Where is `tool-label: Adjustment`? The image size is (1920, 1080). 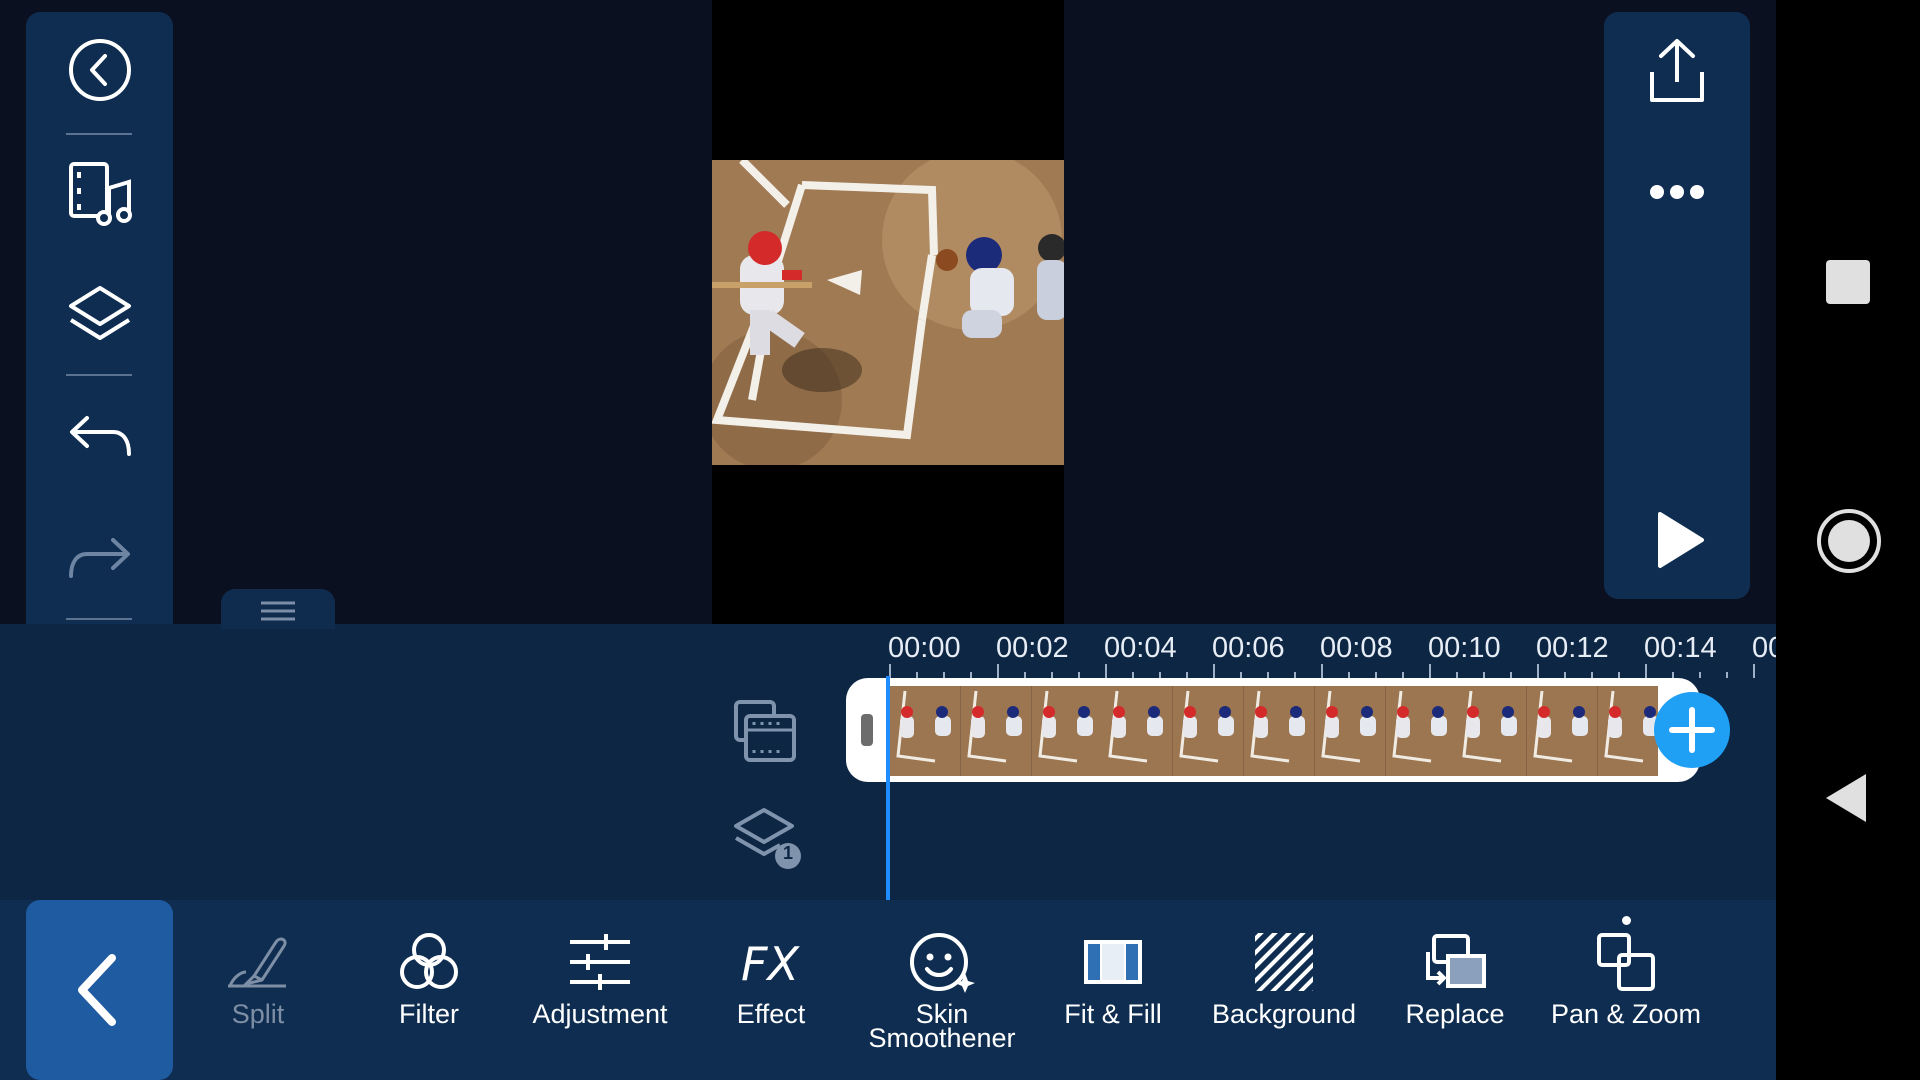 tool-label: Adjustment is located at coordinates (600, 1014).